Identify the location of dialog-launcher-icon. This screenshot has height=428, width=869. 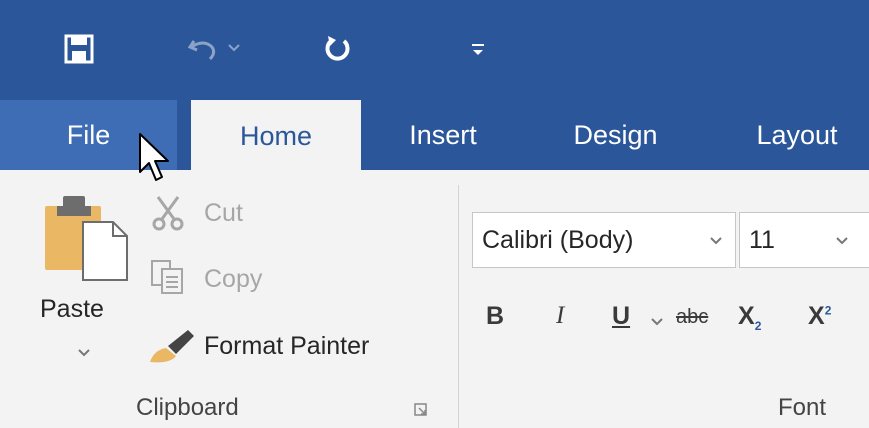
(421, 410).